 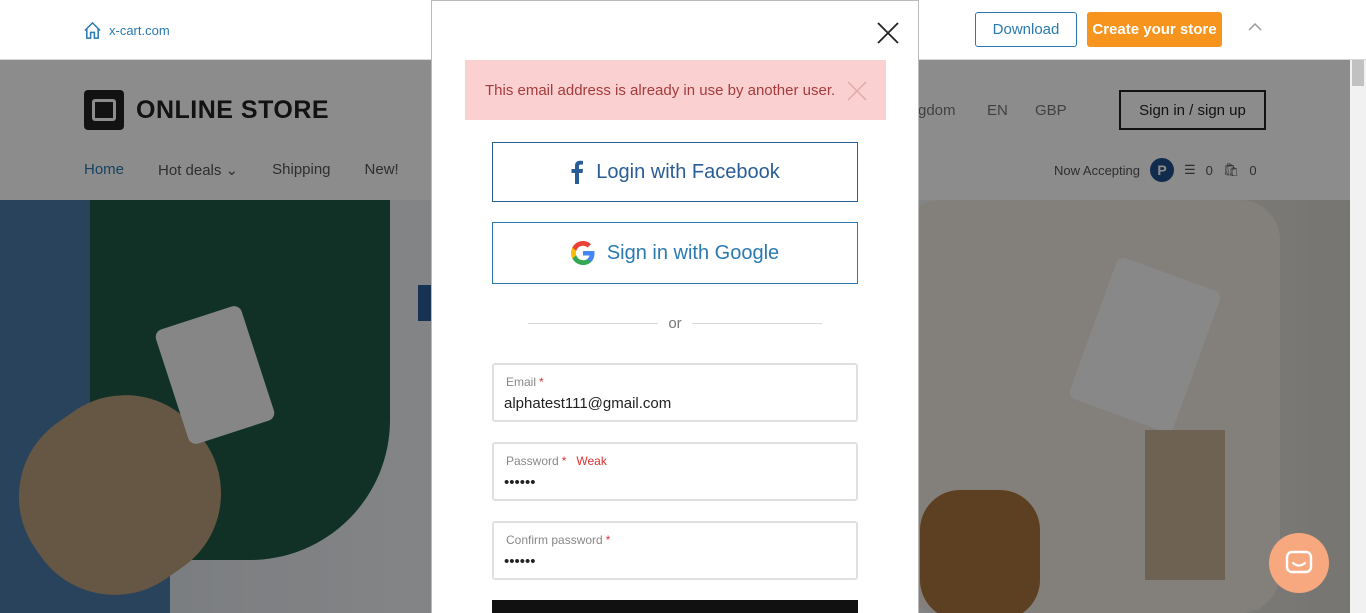 I want to click on google-signin-label: Sign in with Google, so click(x=693, y=252).